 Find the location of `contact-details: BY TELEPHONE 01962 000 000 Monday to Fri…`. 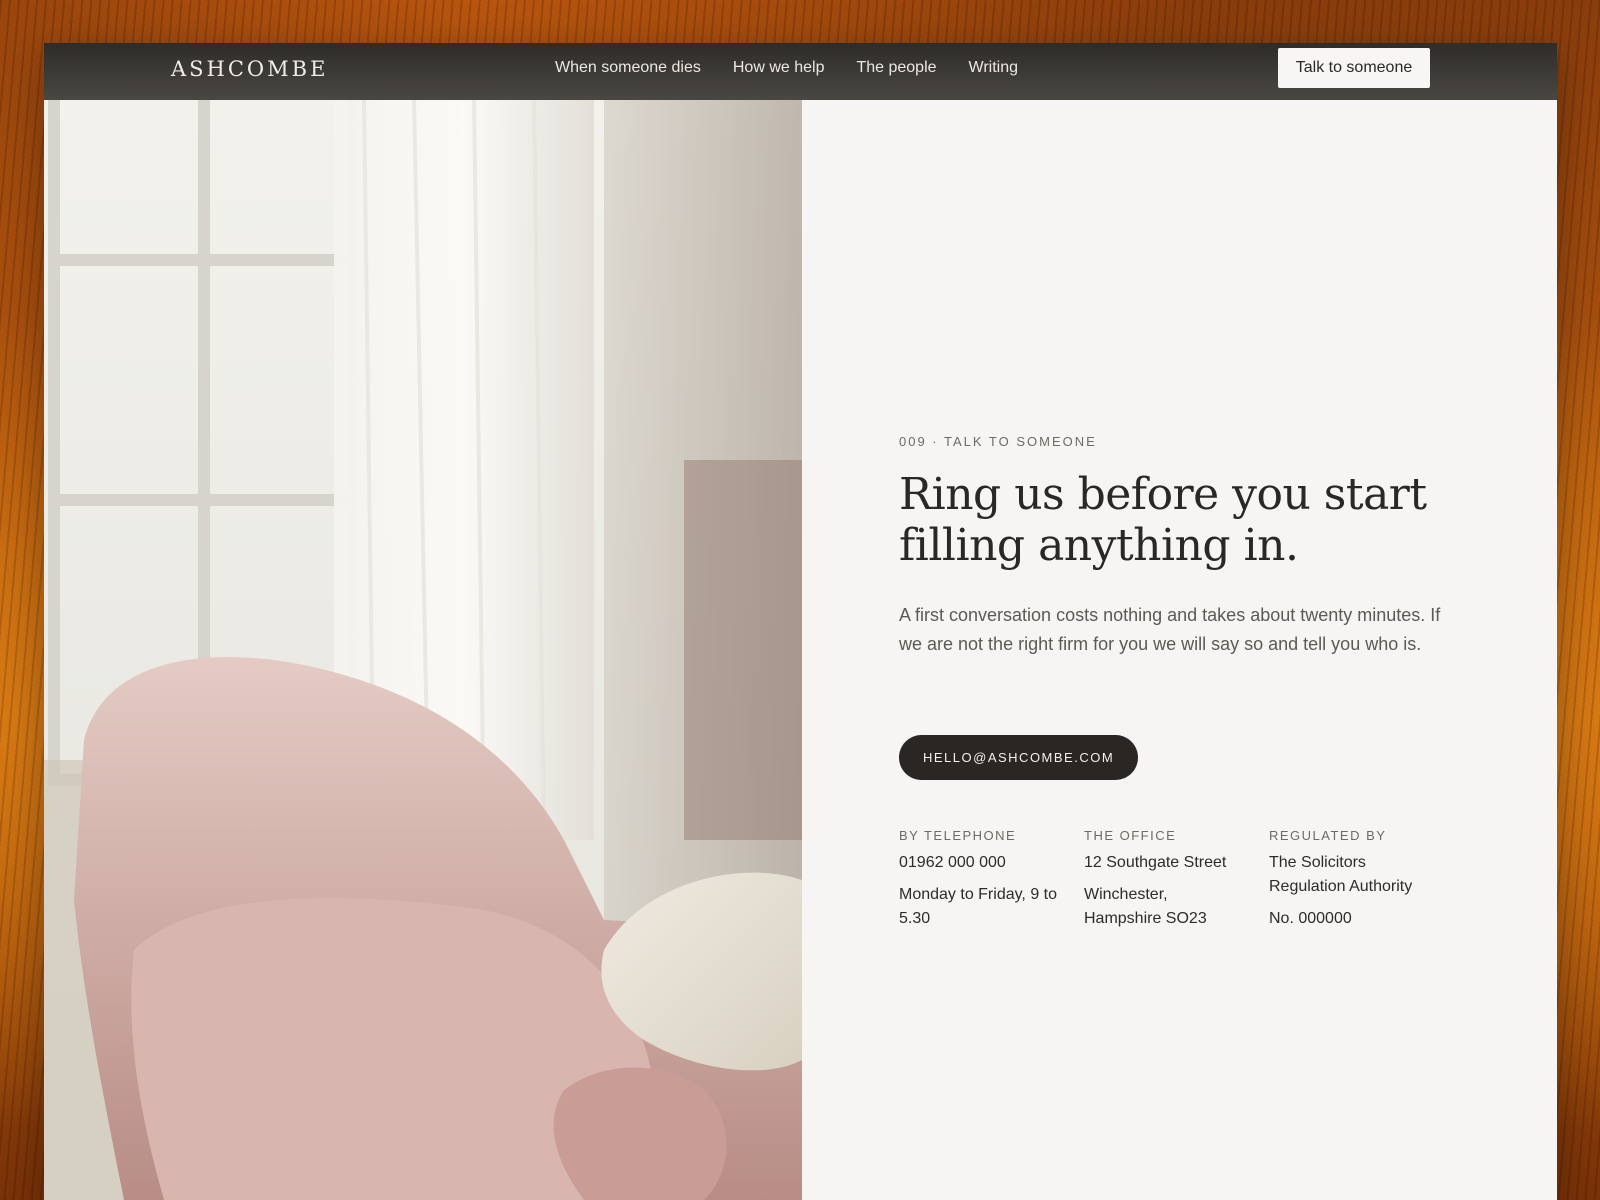

contact-details: BY TELEPHONE 01962 000 000 Monday to Fri… is located at coordinates (1176, 883).